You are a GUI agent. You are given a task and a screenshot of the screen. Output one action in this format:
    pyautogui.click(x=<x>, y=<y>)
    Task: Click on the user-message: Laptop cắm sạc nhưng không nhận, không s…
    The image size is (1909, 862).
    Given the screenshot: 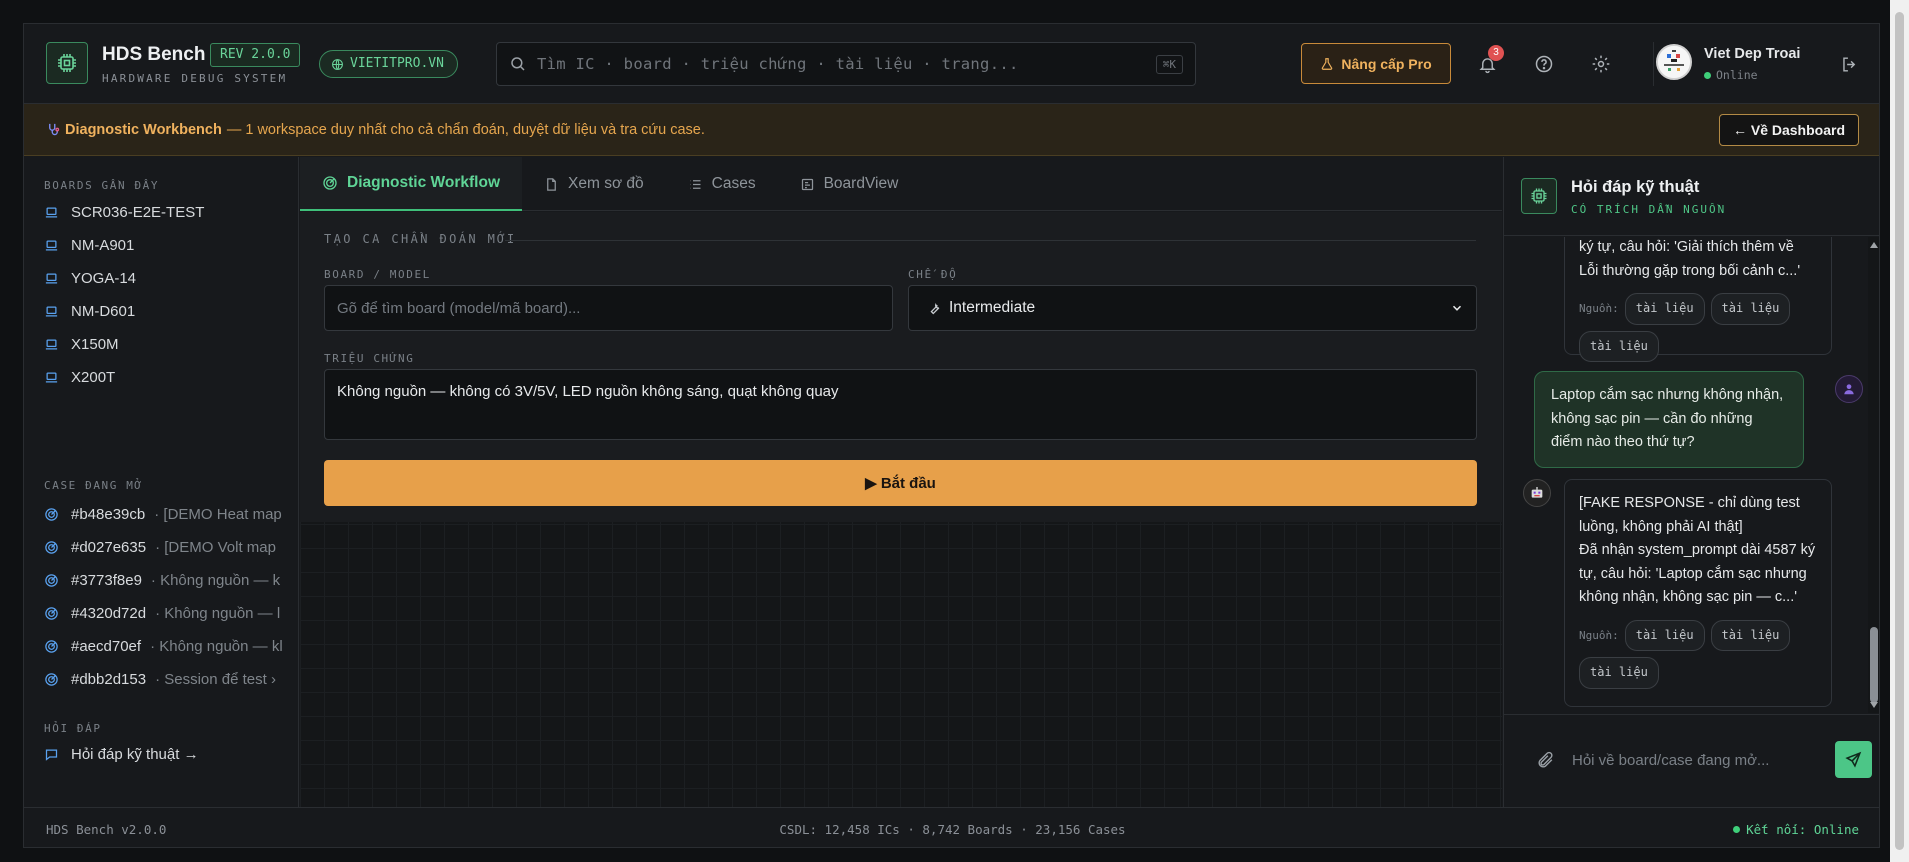 What is the action you would take?
    pyautogui.click(x=1669, y=419)
    